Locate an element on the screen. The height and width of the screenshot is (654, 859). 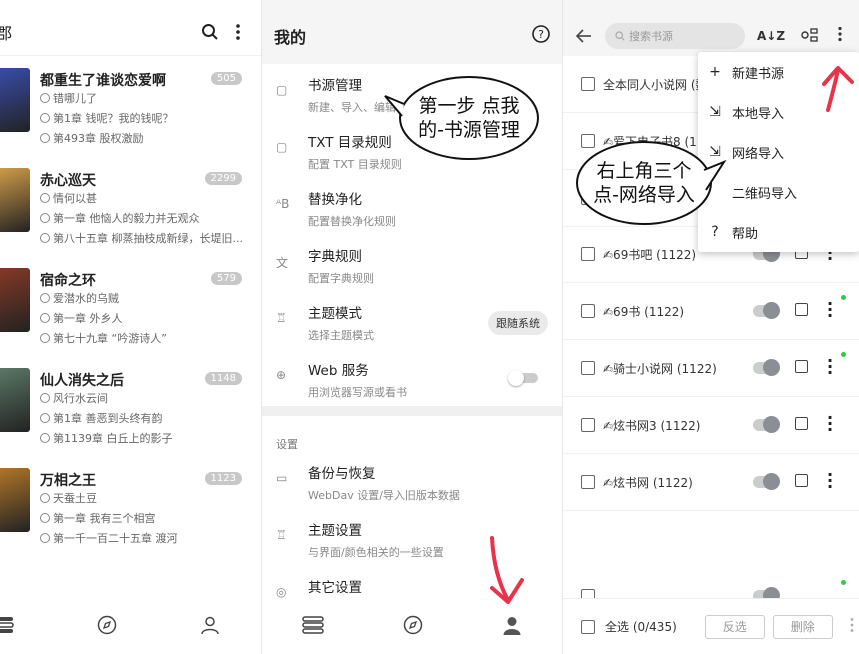
book-item: 宿命之环 579 爱潜水的乌贼 第一章 外乡人 第七十九章 “吟游诗人” is located at coordinates (131, 306).